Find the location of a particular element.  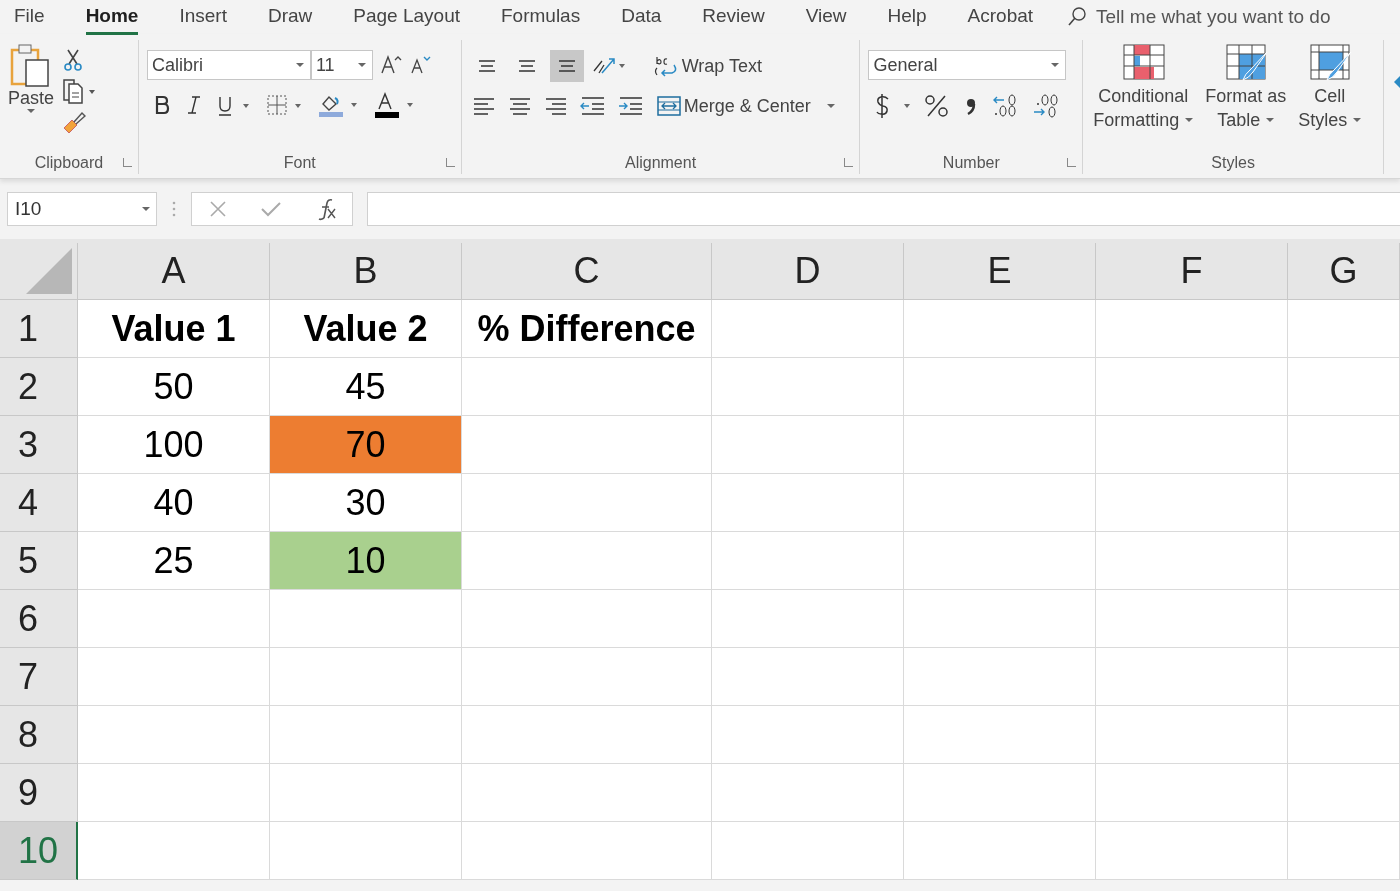

row-header: 5 is located at coordinates (39, 561).